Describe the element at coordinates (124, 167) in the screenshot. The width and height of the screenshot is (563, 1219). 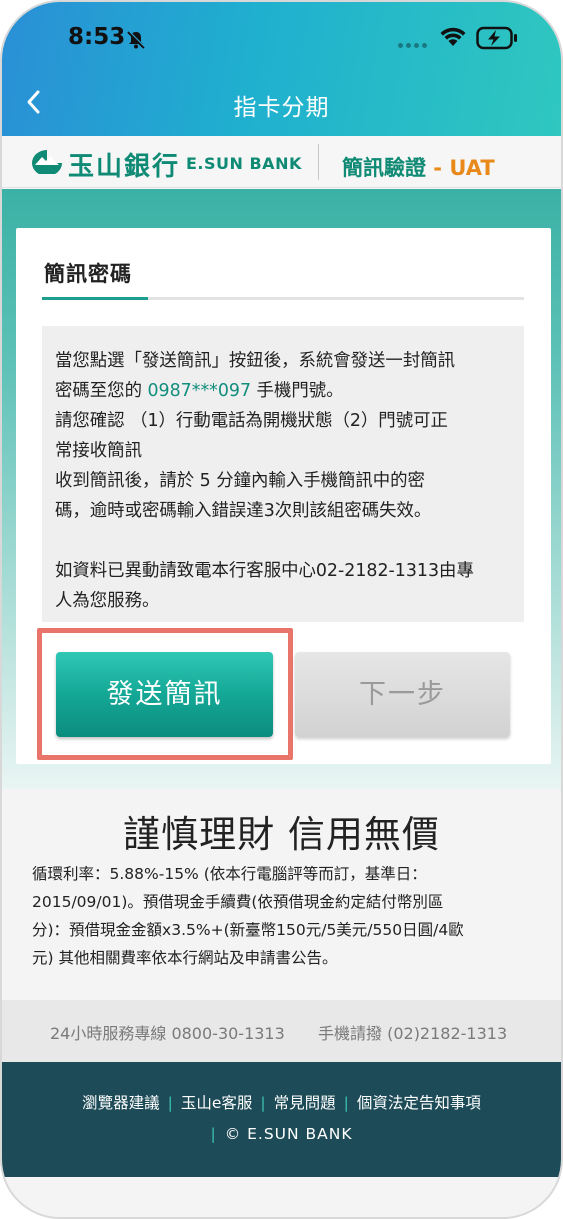
I see `bank-name-zh: 玉山銀行` at that location.